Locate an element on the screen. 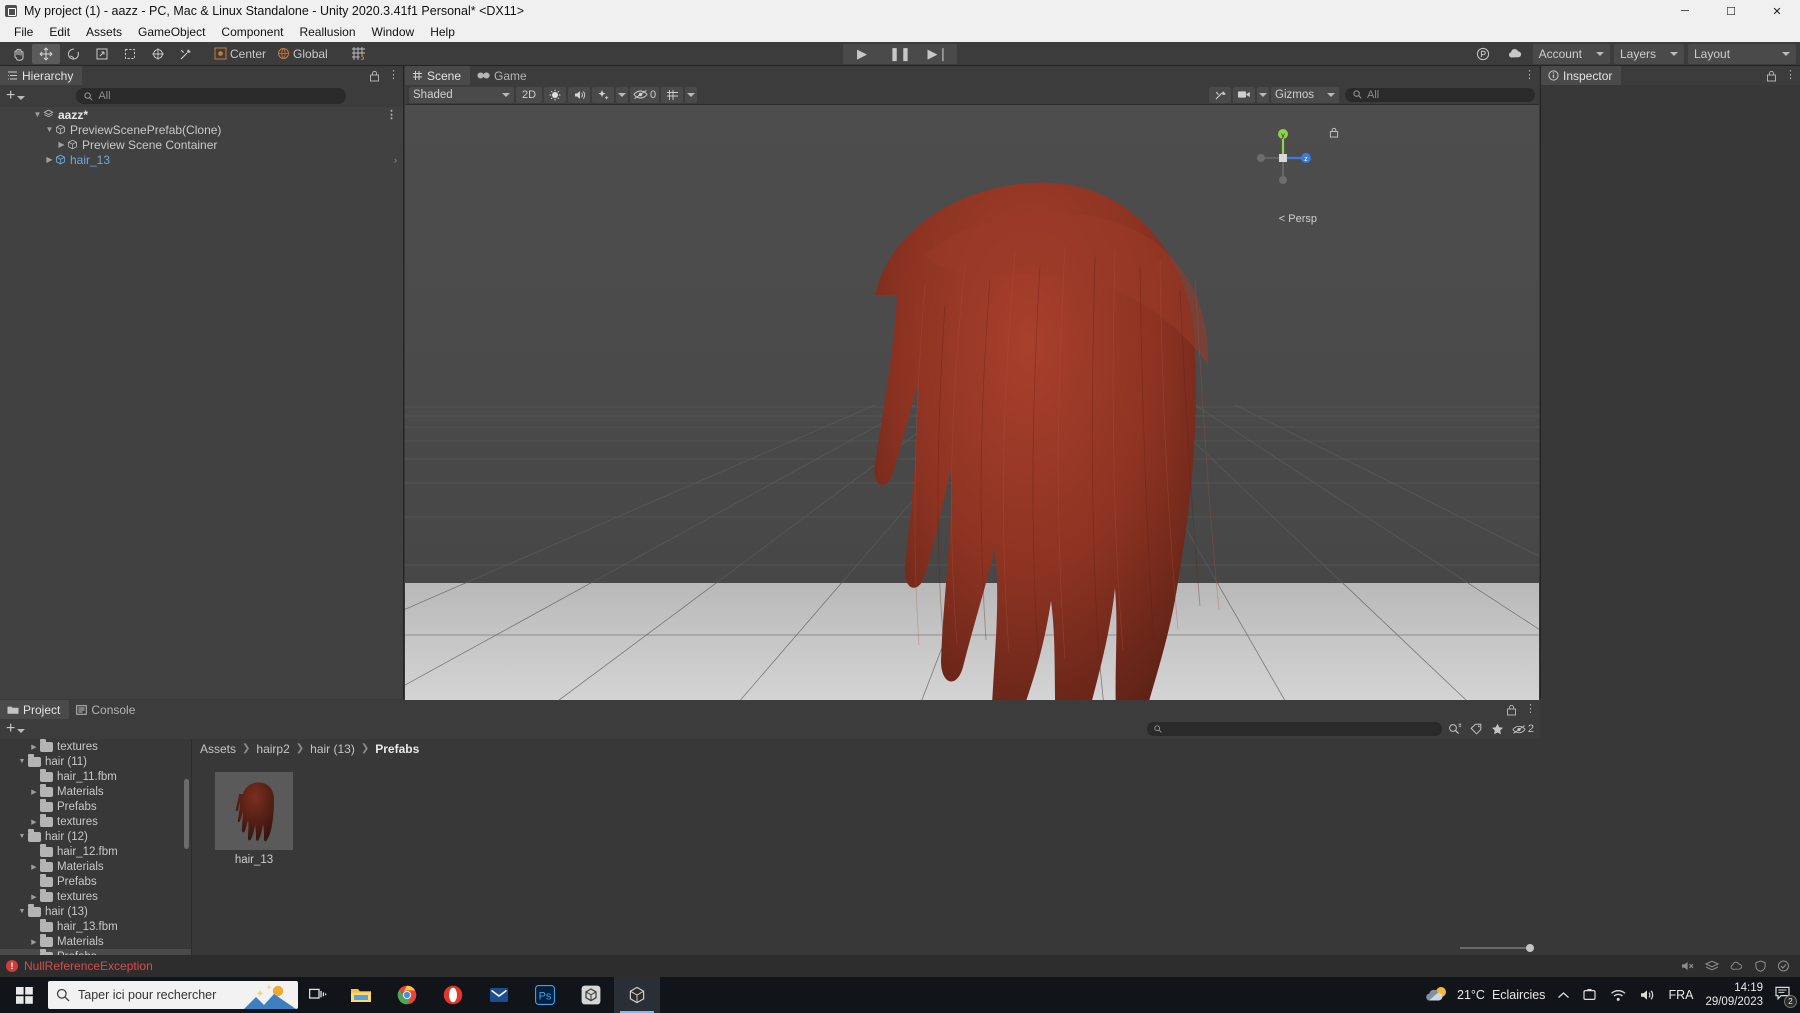 The width and height of the screenshot is (1800, 1013). onedrive-icon is located at coordinates (1590, 995).